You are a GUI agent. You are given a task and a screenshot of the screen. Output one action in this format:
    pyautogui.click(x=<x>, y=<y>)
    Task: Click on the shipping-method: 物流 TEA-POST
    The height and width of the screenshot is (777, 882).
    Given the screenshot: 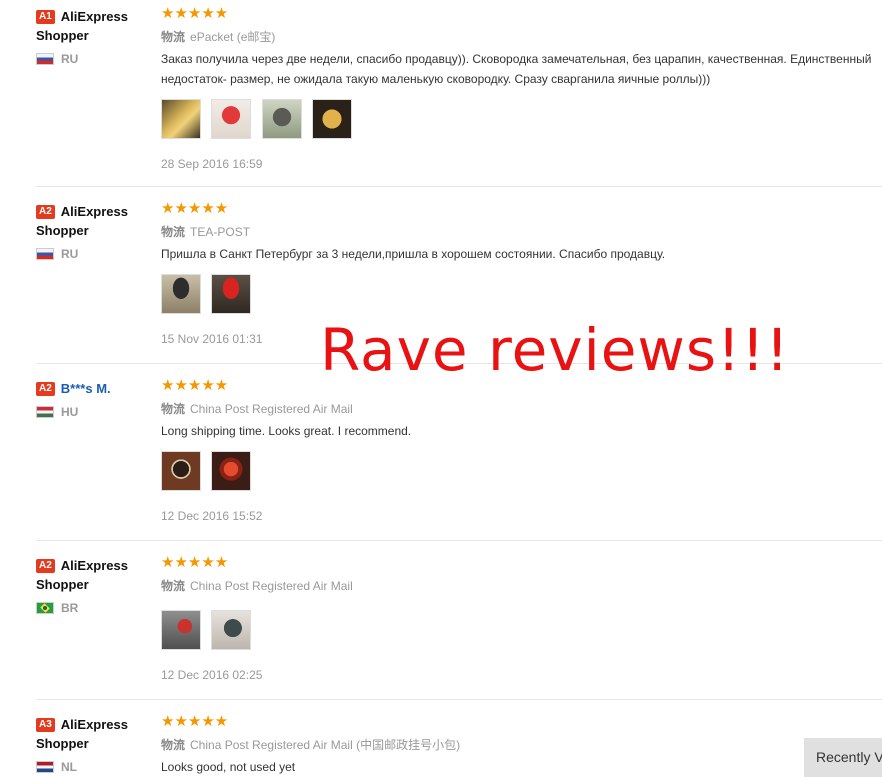 What is the action you would take?
    pyautogui.click(x=206, y=232)
    